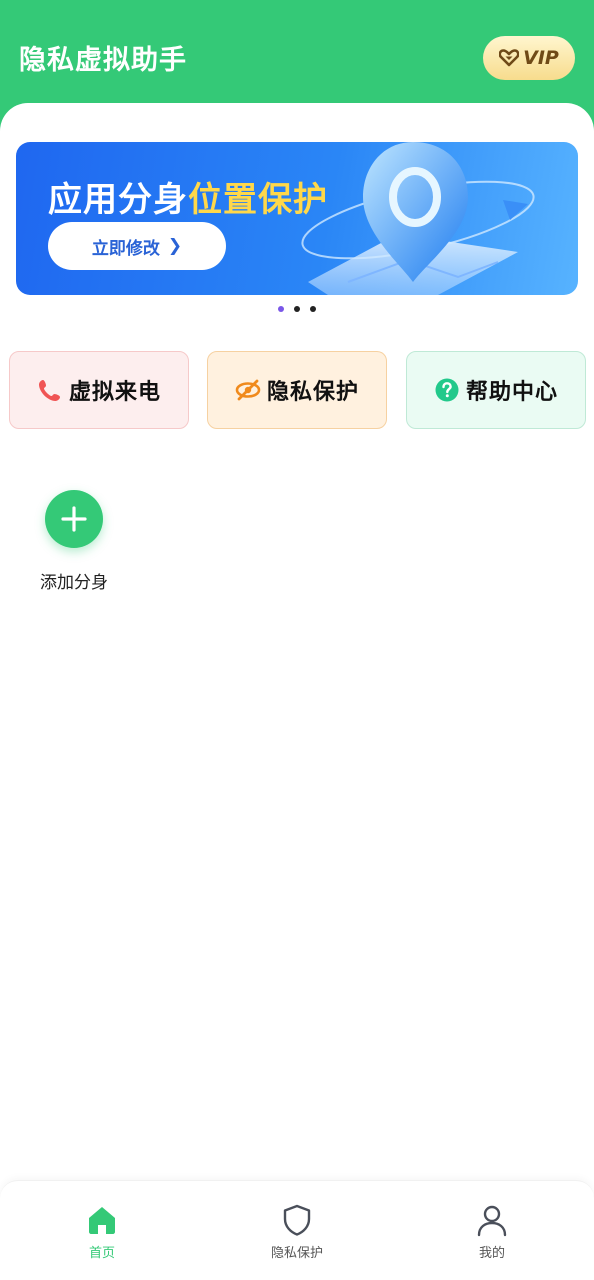 The height and width of the screenshot is (1280, 594). What do you see at coordinates (447, 390) in the screenshot?
I see `question-icon` at bounding box center [447, 390].